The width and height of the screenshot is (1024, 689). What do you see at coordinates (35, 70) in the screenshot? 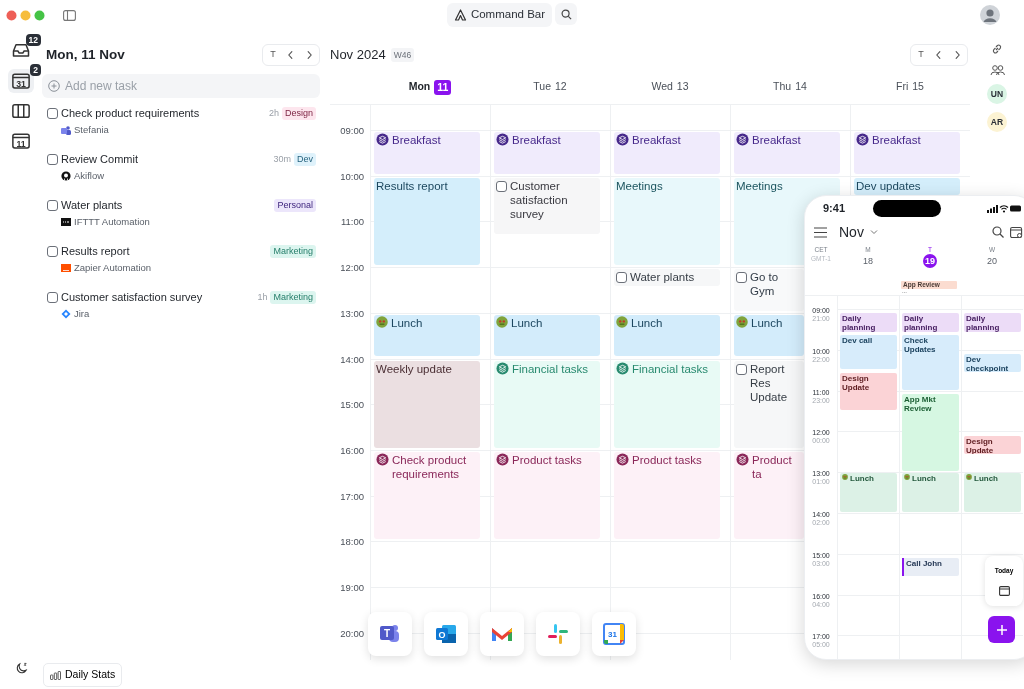
I see `count-badge: 2` at bounding box center [35, 70].